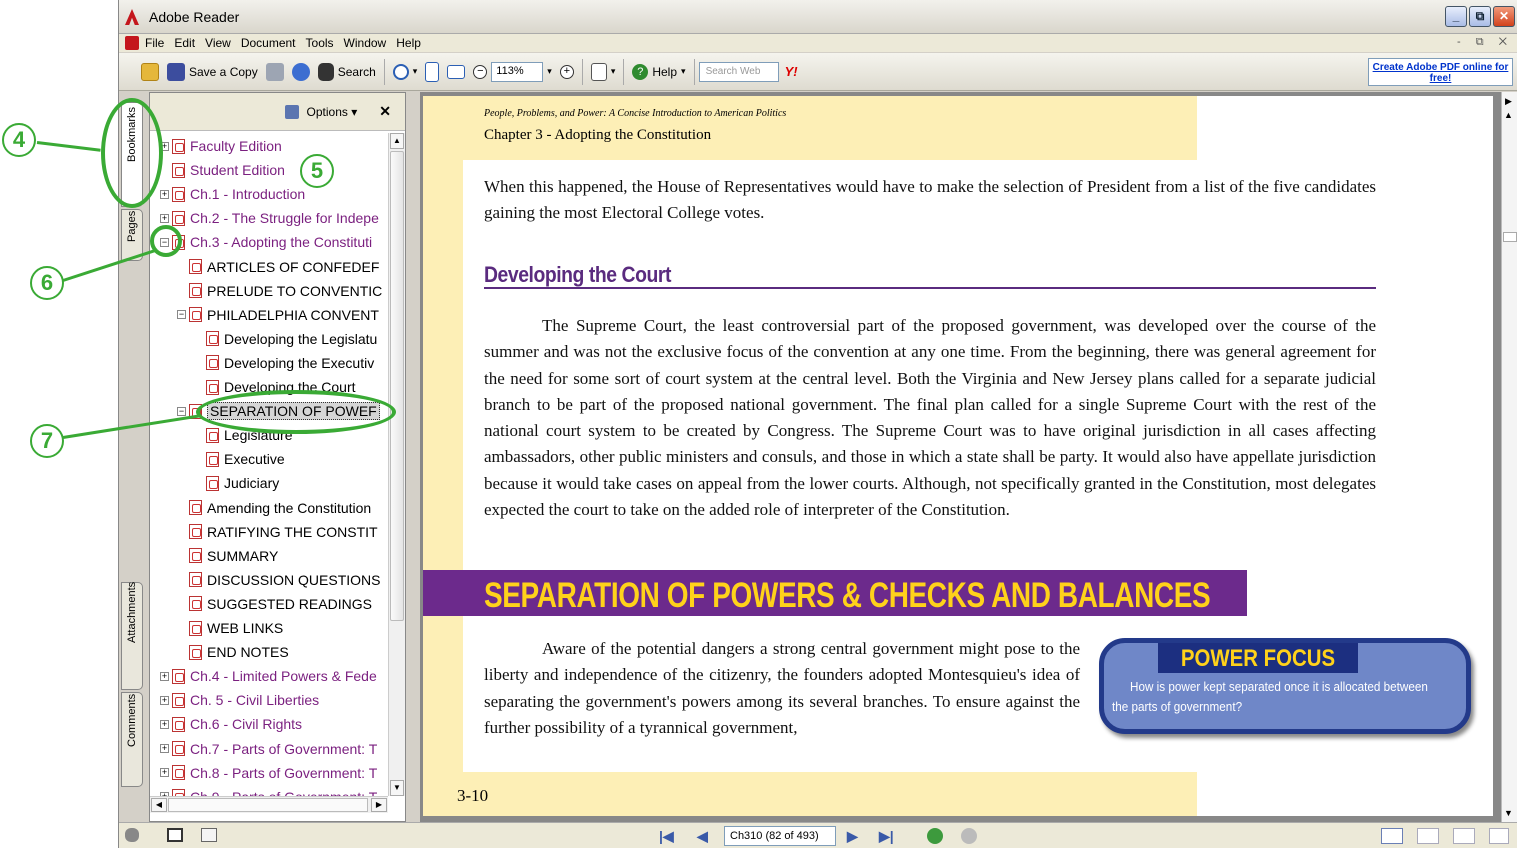  I want to click on bookmark-item: + Faculty Edition, so click(221, 146).